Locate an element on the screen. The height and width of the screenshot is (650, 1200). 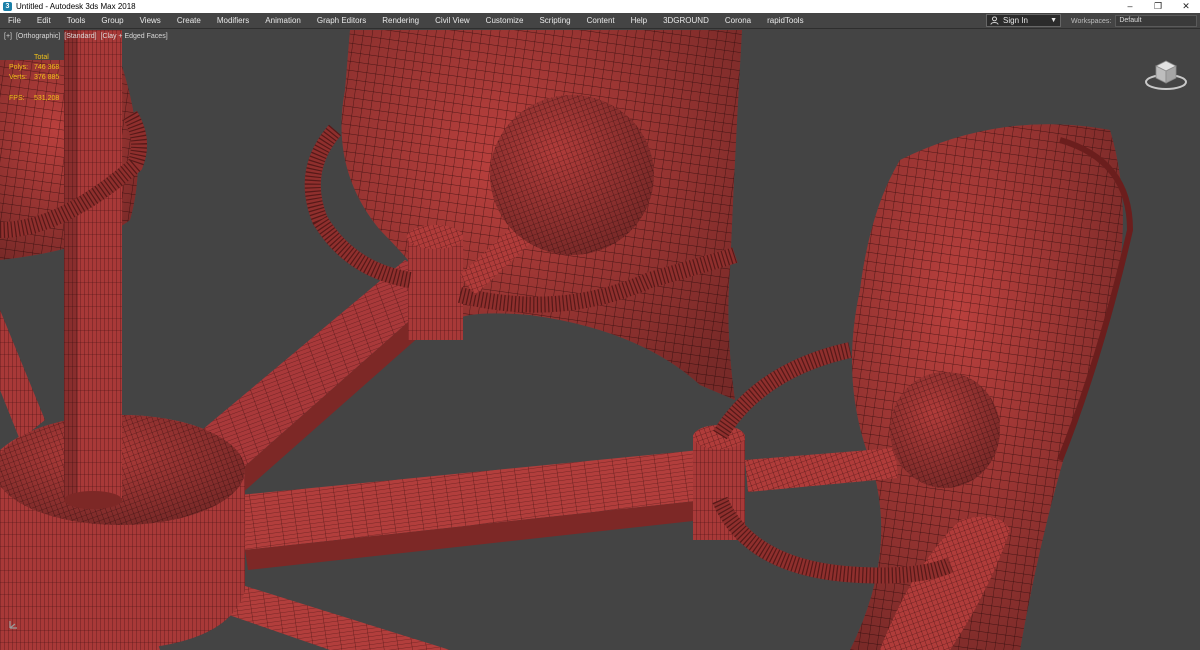
user-icon is located at coordinates (994, 20).